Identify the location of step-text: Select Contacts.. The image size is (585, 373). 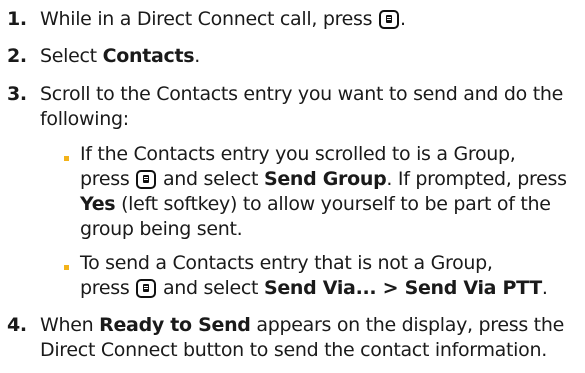
(120, 56).